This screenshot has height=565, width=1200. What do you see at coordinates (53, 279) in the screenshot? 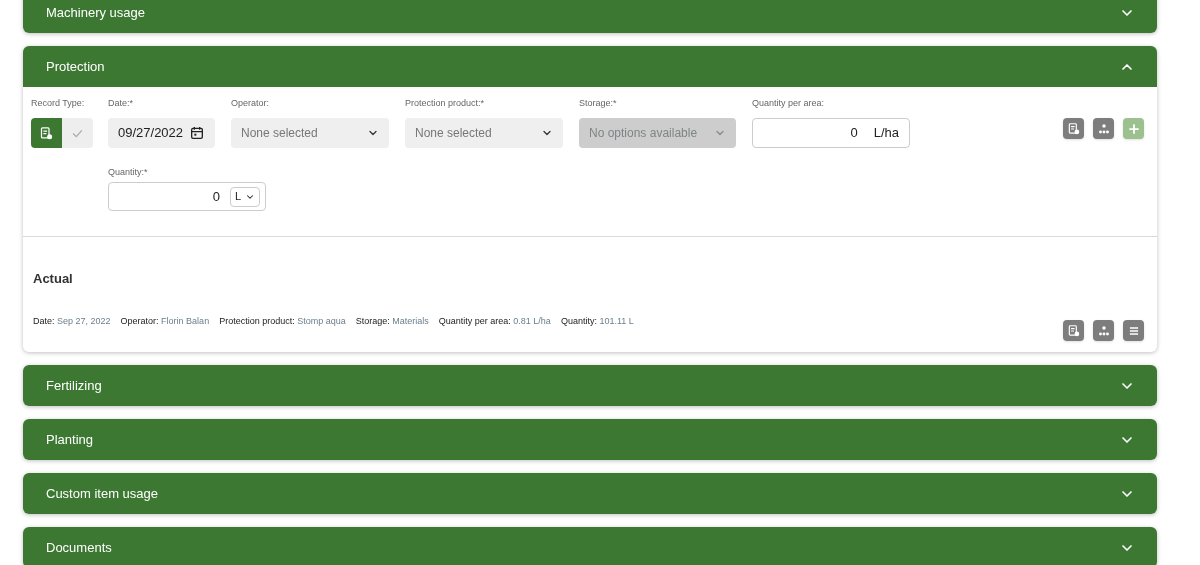
I see `section-subtitle: Actual` at bounding box center [53, 279].